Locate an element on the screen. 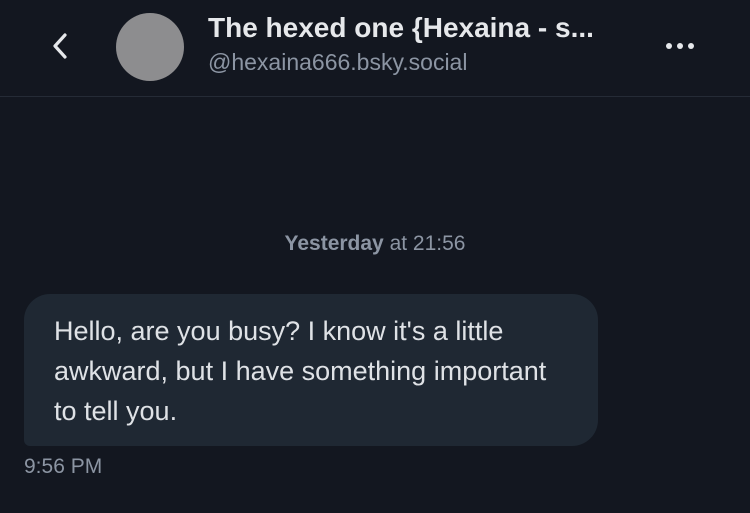  chevron-left-icon is located at coordinates (60, 46).